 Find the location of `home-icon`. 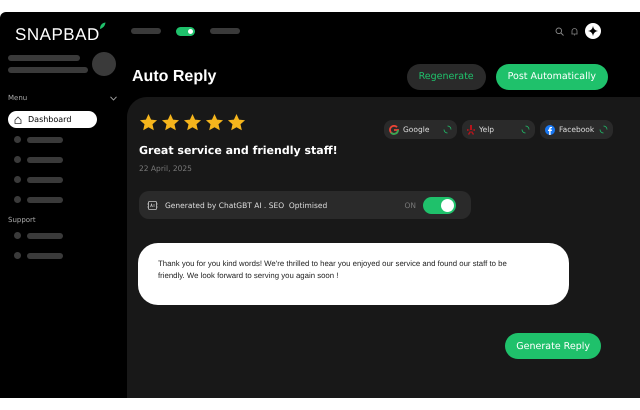

home-icon is located at coordinates (18, 120).